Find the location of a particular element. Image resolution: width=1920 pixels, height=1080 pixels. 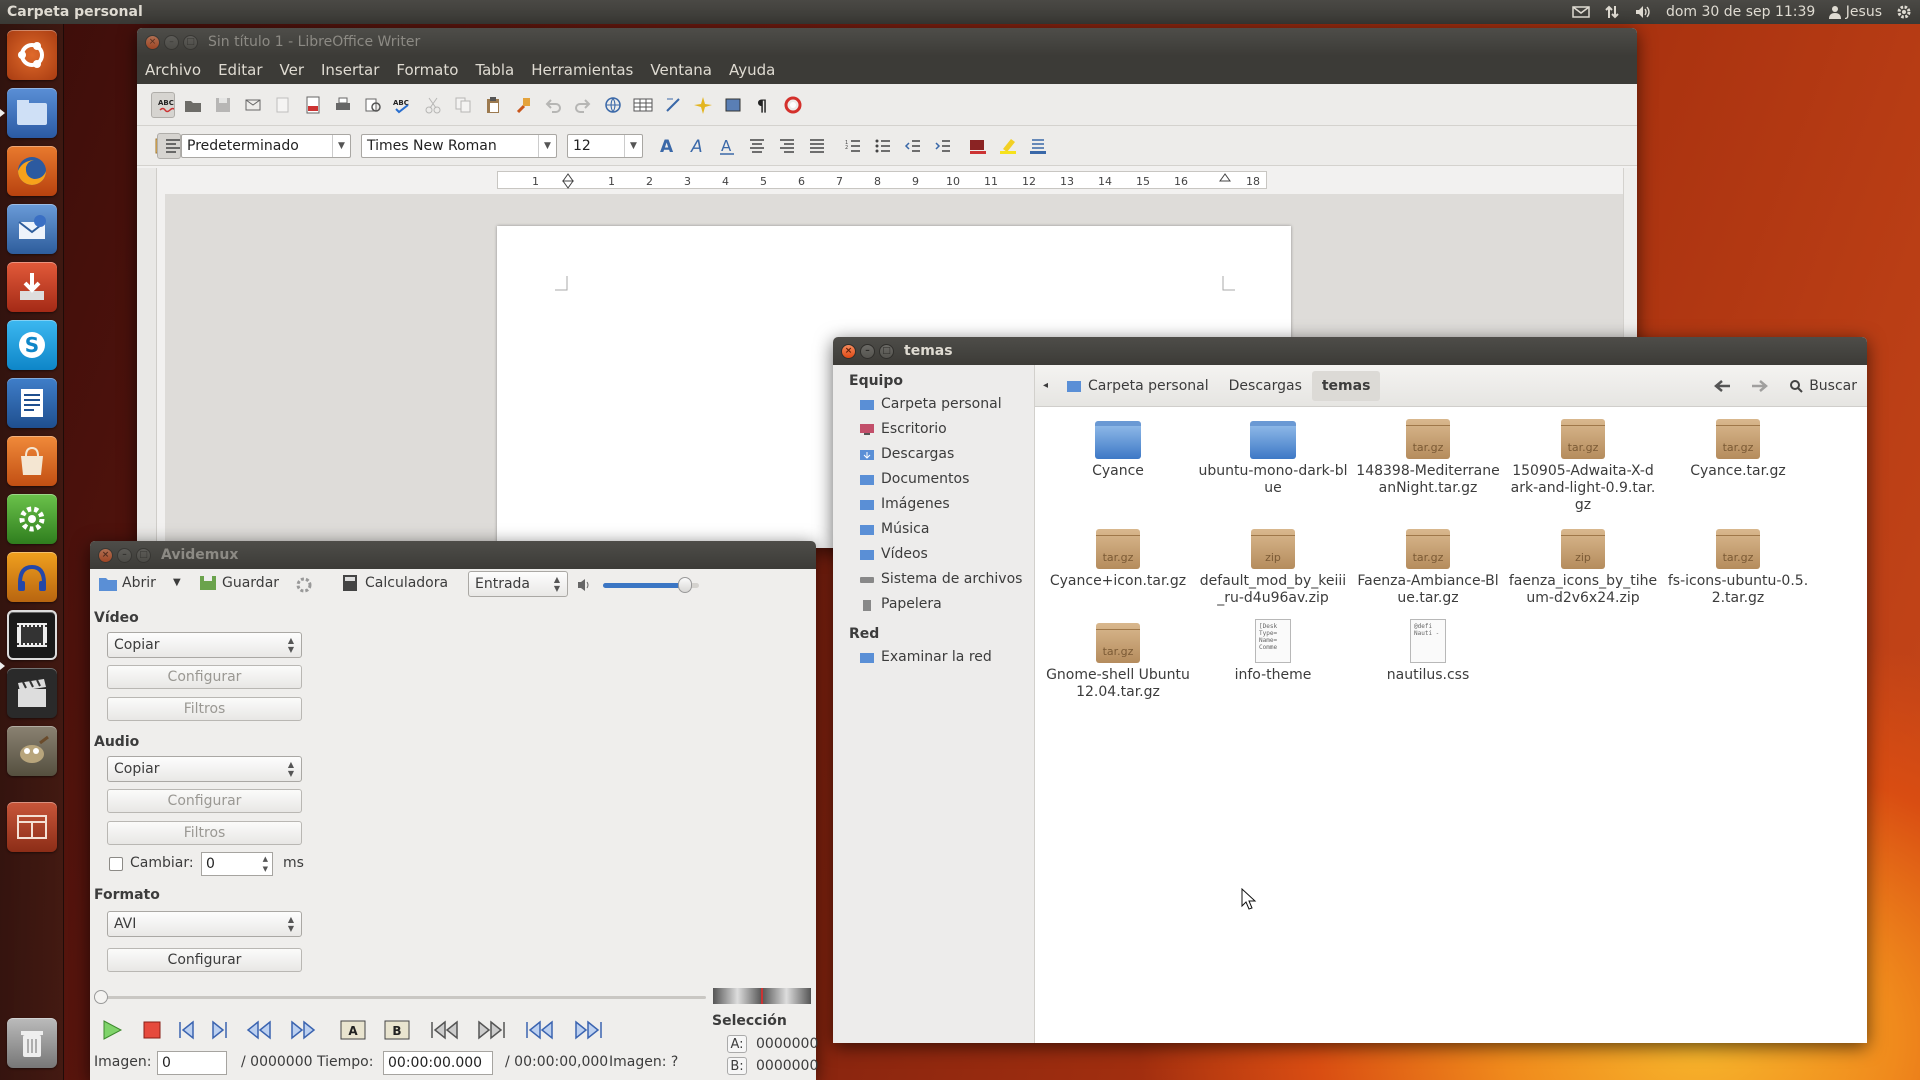

file-item: tar.gz Cyance+icon.tar.gz is located at coordinates (1118, 557).